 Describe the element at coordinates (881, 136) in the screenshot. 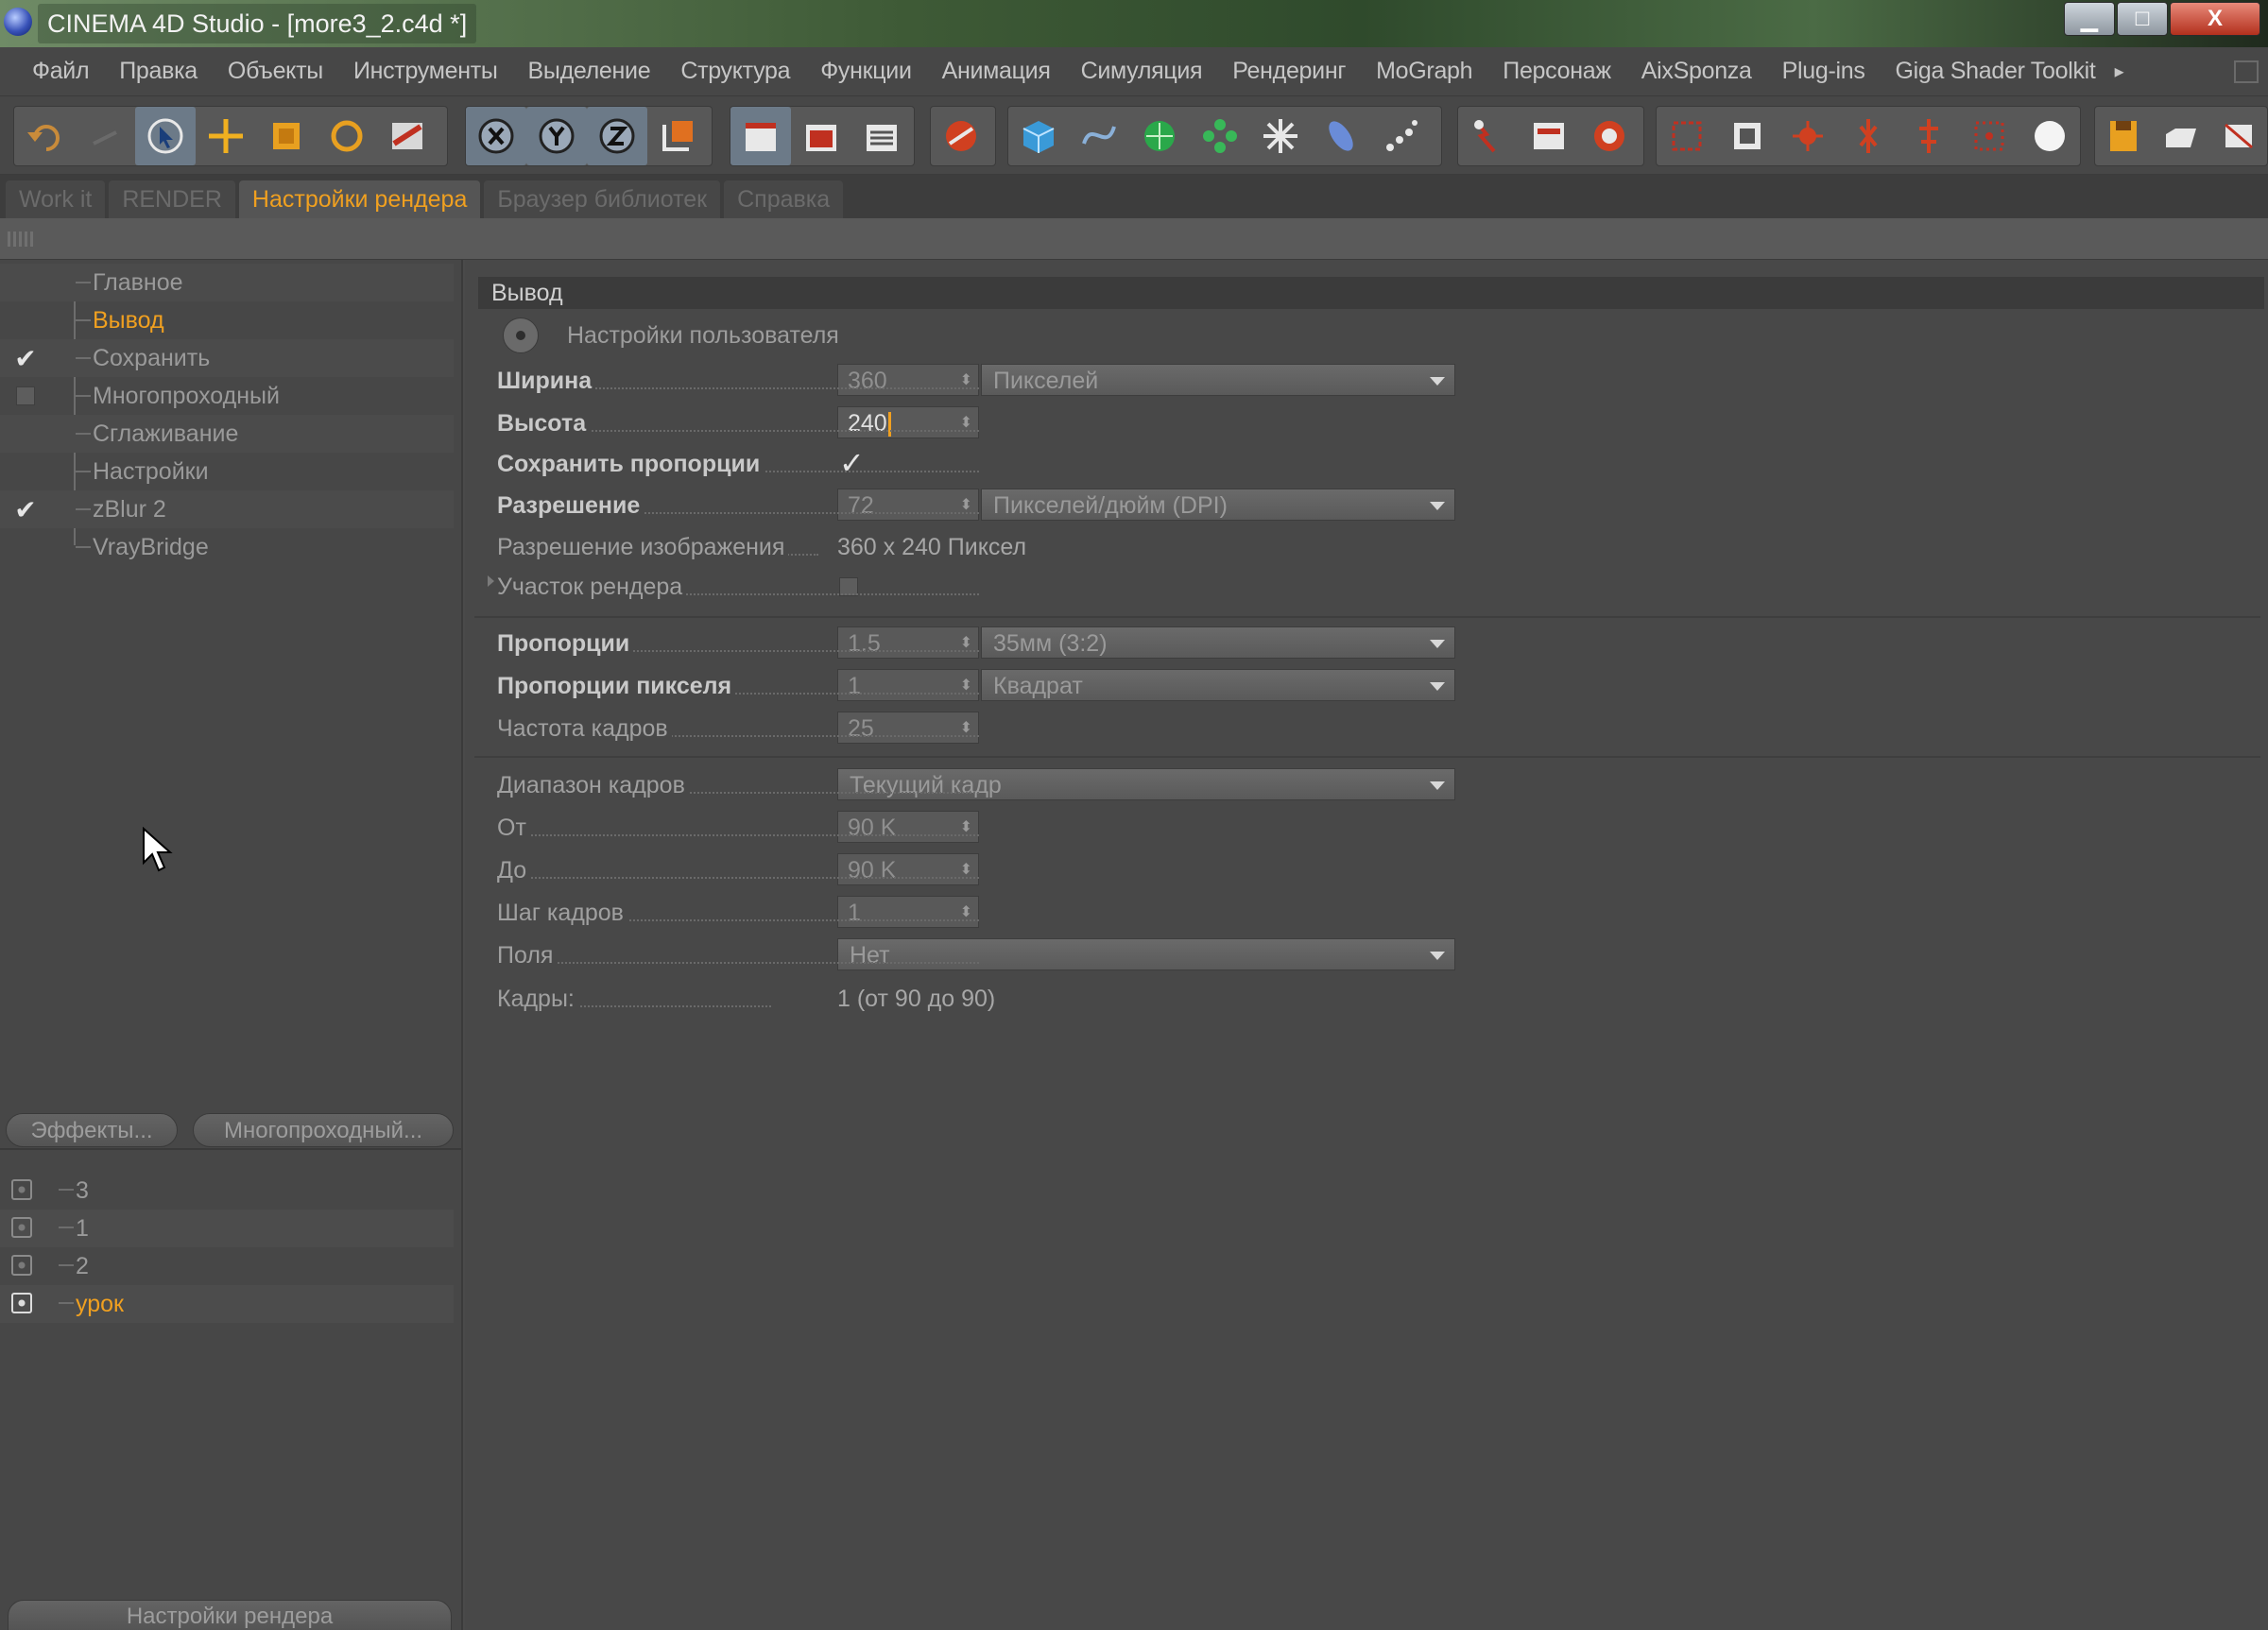

I see `edit-render-settings-button` at that location.